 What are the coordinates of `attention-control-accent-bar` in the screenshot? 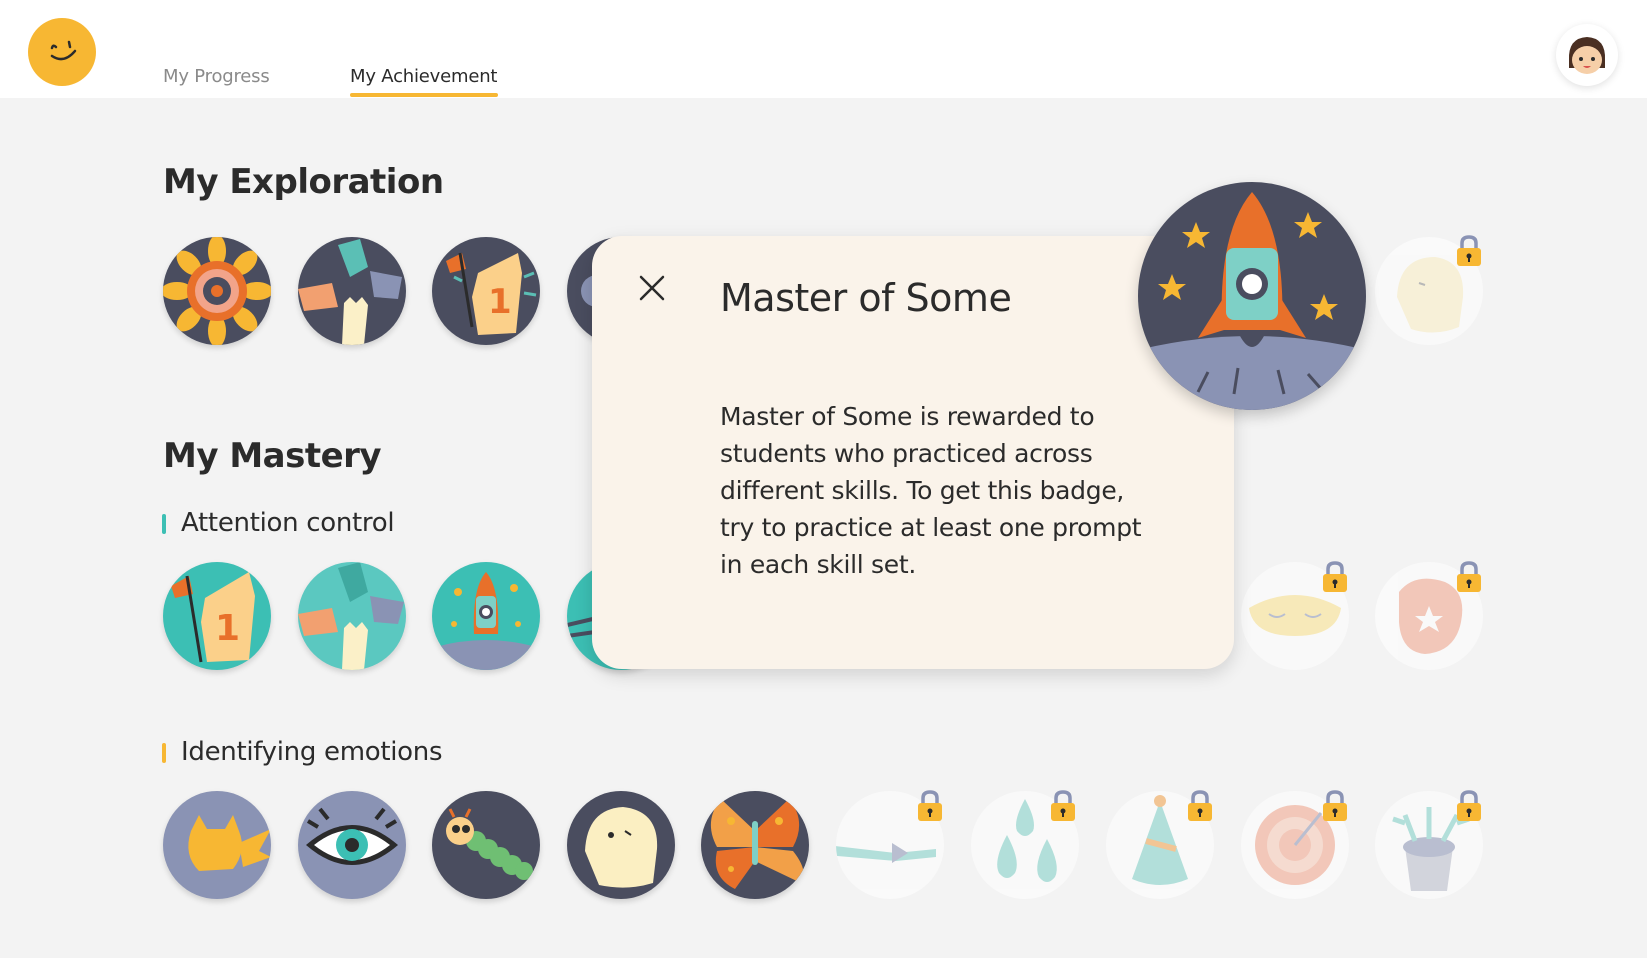 It's located at (164, 524).